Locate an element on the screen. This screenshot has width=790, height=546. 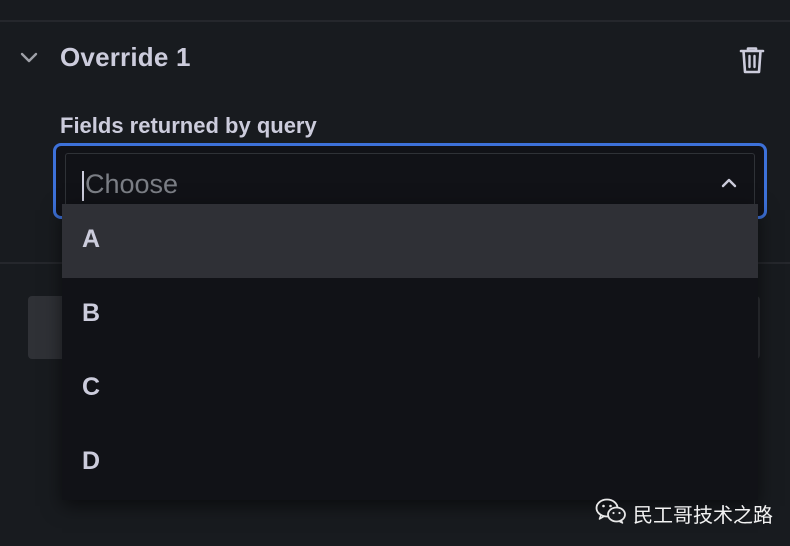
delete-override-button is located at coordinates (752, 60).